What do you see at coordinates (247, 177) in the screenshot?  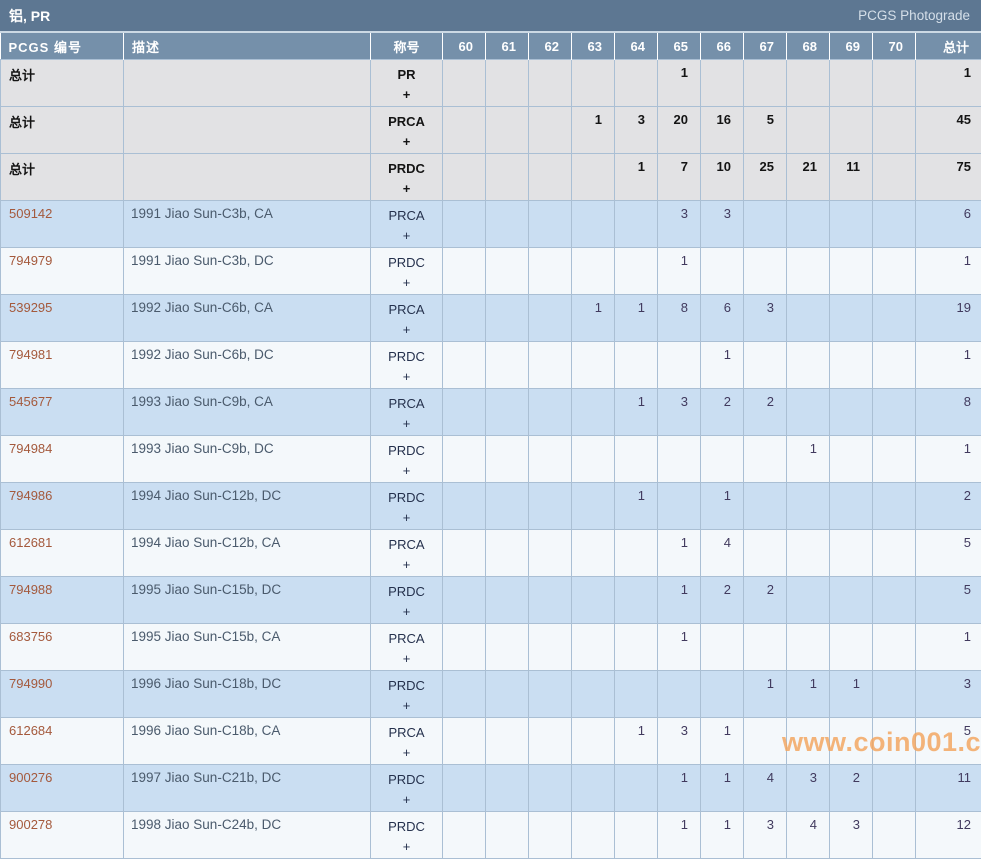 I see `description-cell` at bounding box center [247, 177].